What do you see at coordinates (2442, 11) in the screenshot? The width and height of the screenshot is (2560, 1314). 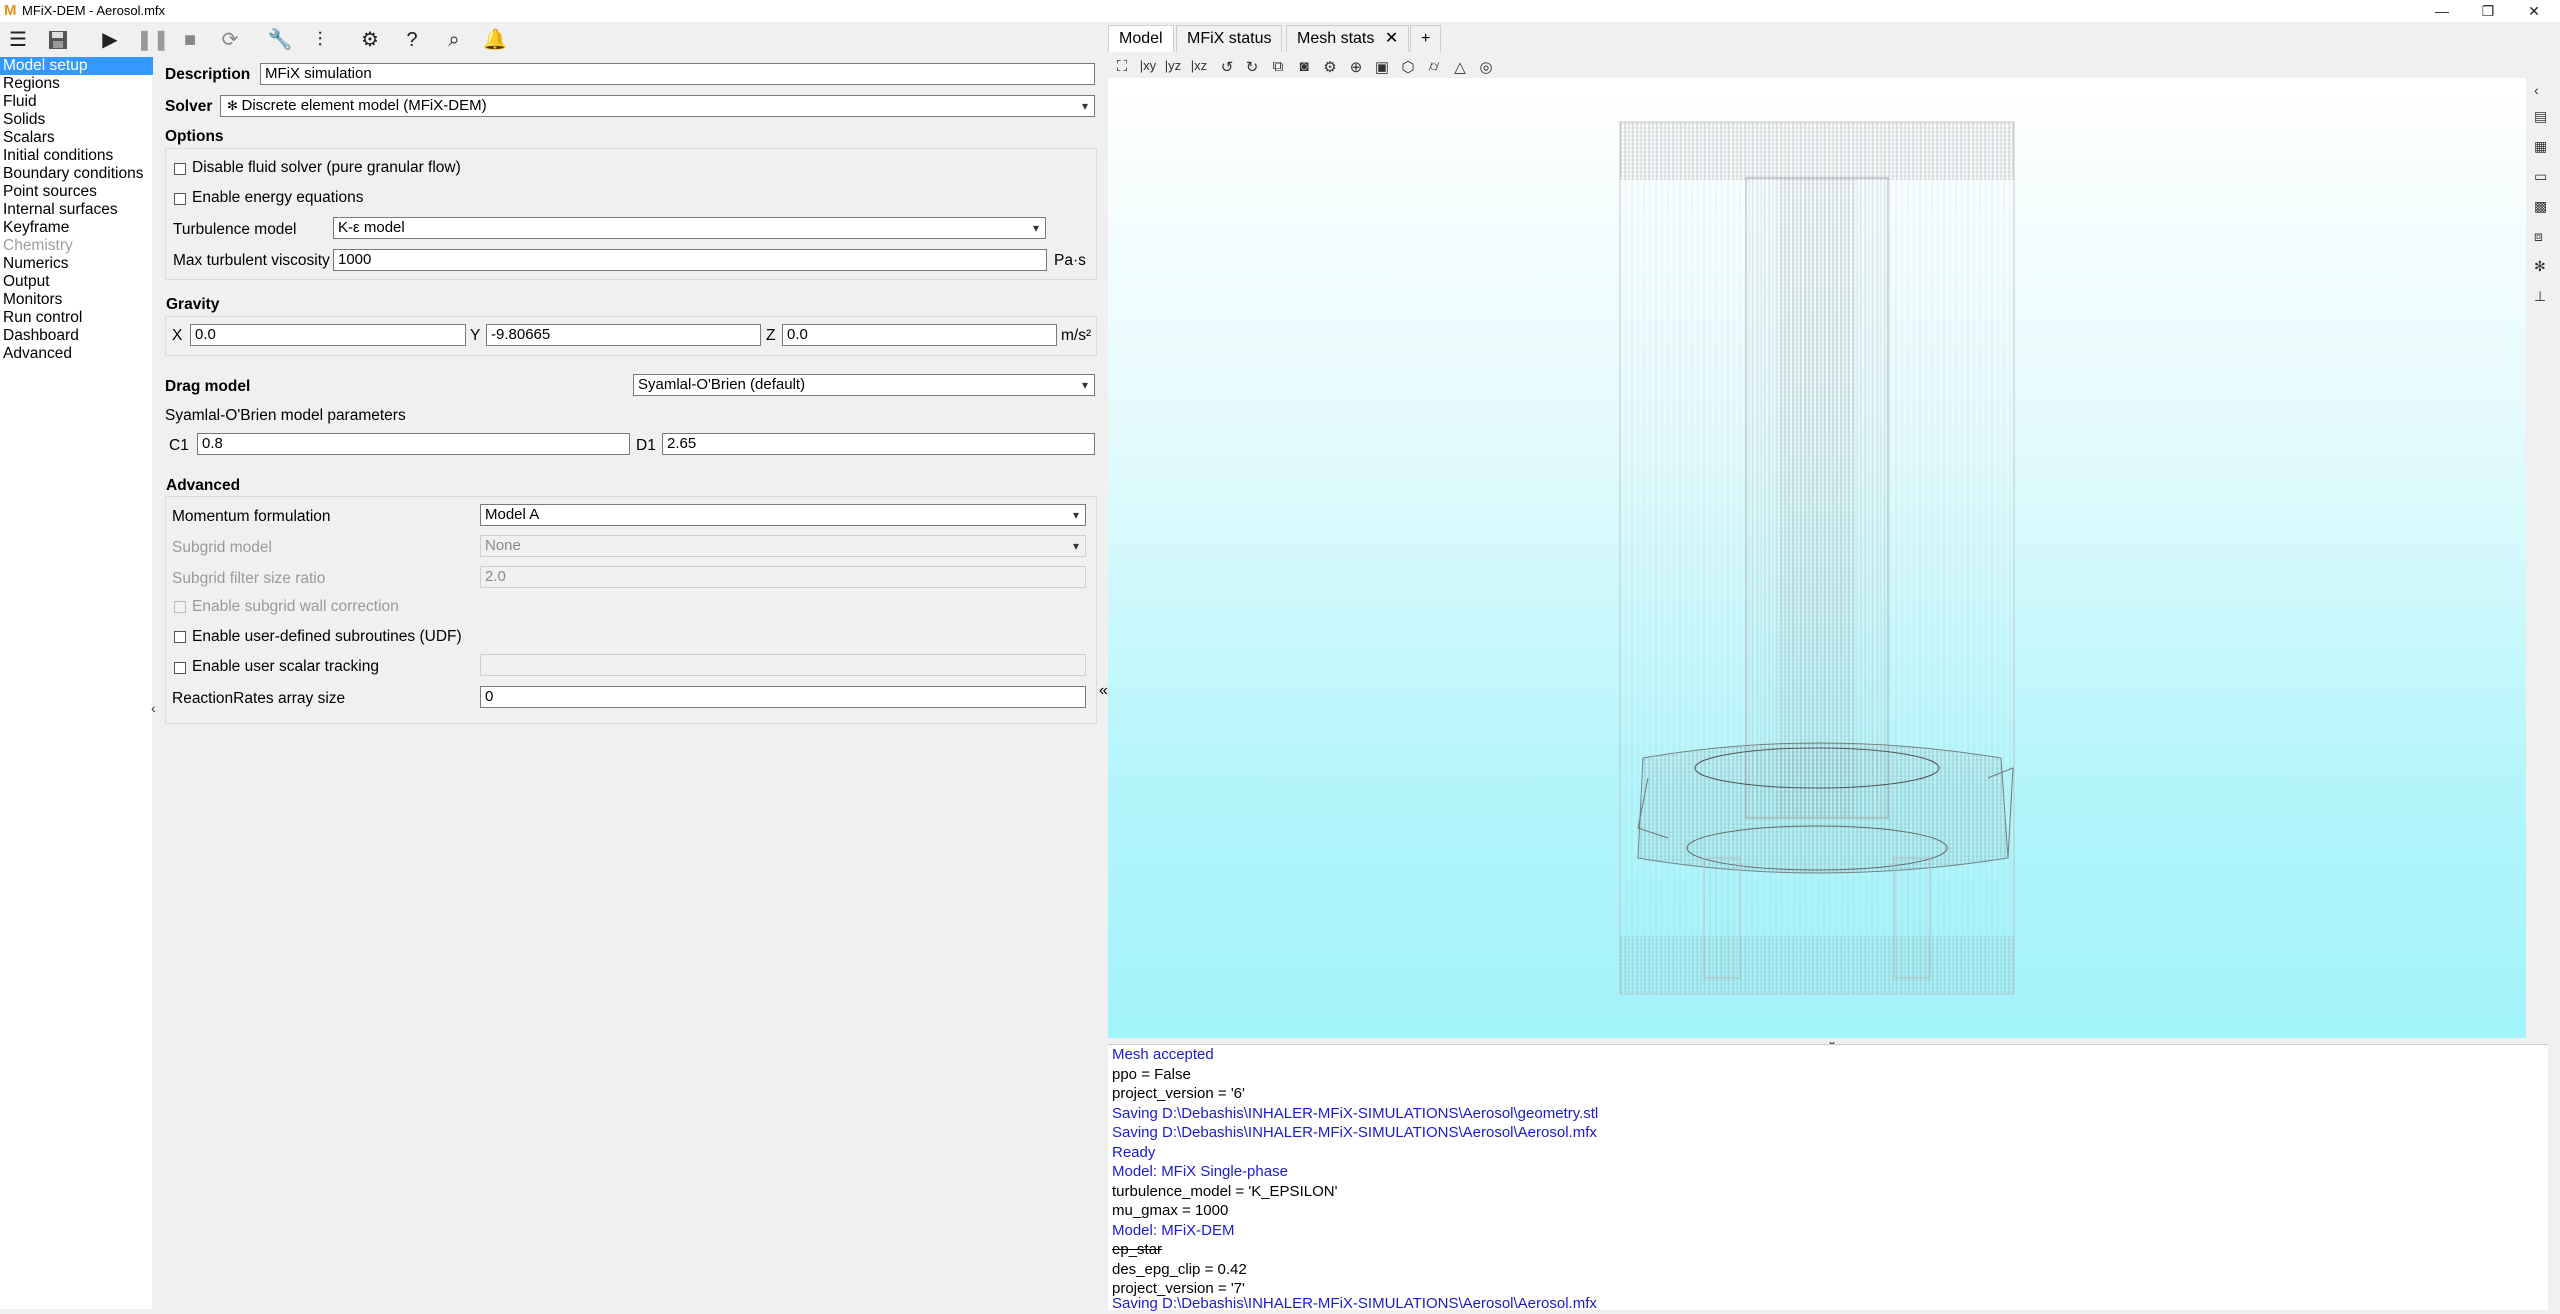 I see `minimize-button: —` at bounding box center [2442, 11].